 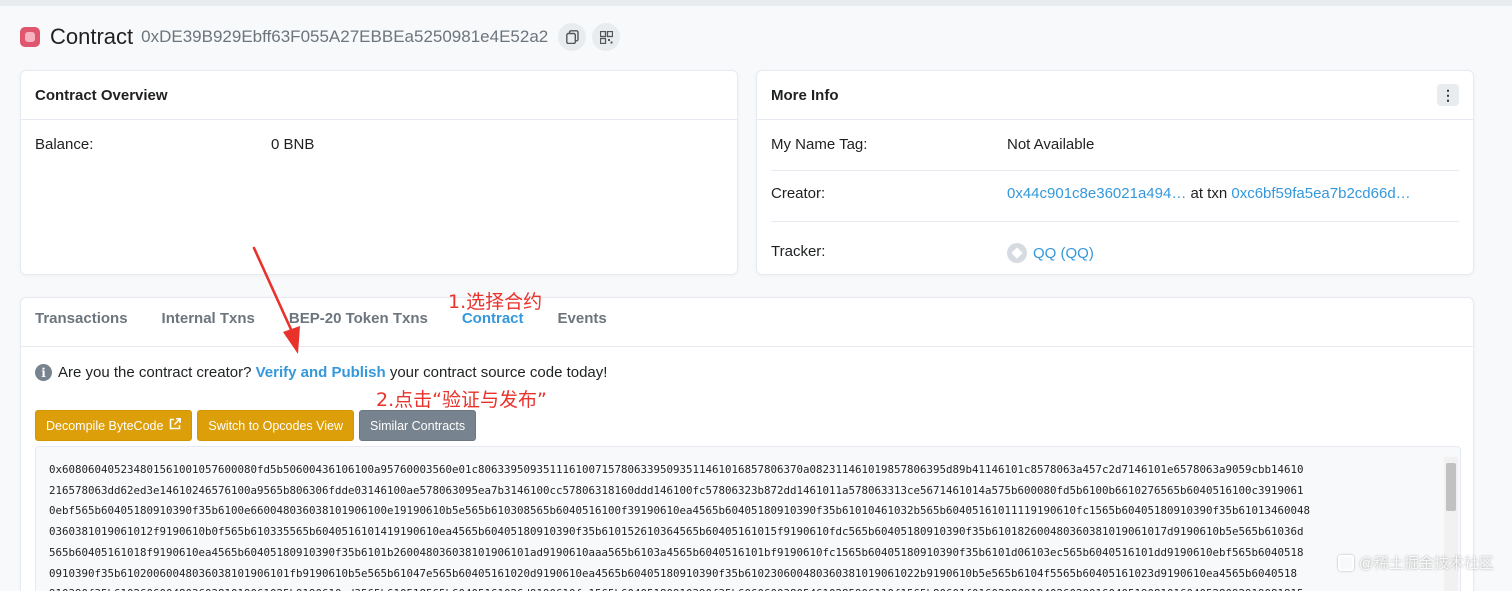 I want to click on page-title: Contract, so click(x=92, y=36).